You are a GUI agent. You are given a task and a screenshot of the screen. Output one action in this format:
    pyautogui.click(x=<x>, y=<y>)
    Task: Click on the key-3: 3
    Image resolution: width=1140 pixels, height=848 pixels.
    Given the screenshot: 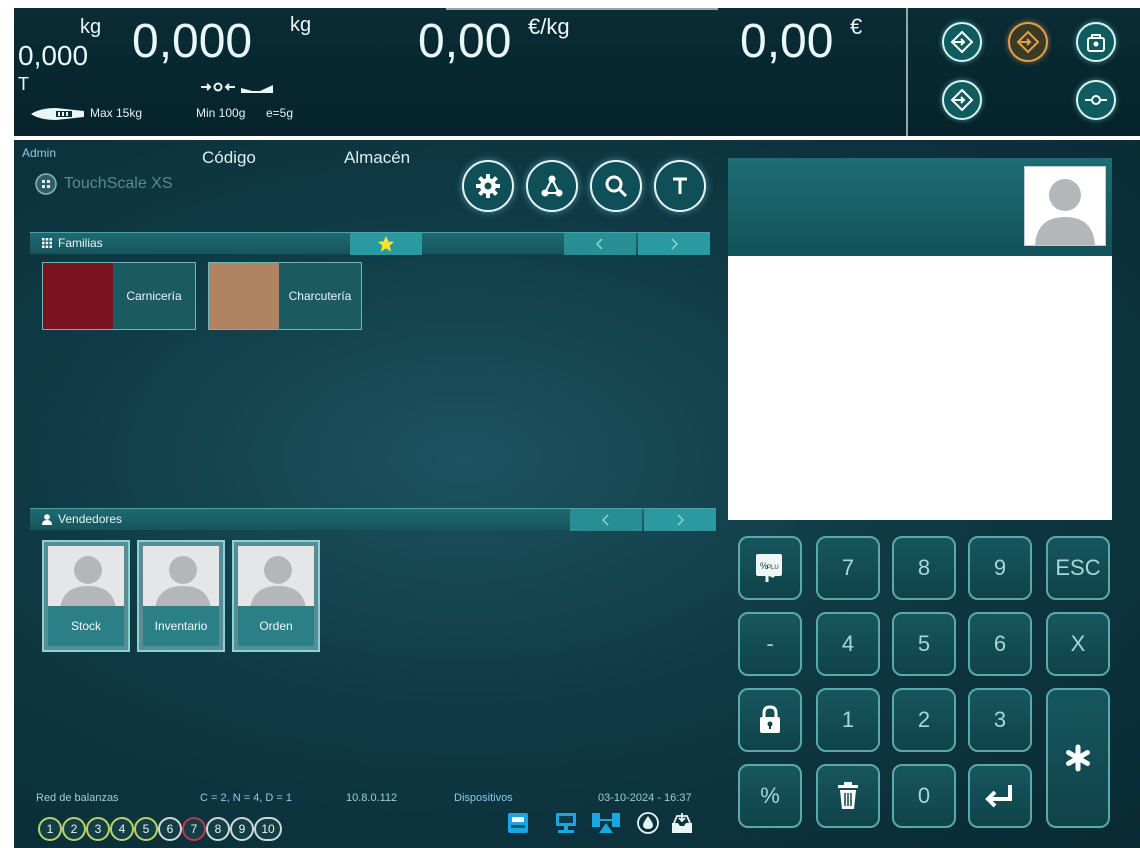 What is the action you would take?
    pyautogui.click(x=1000, y=720)
    